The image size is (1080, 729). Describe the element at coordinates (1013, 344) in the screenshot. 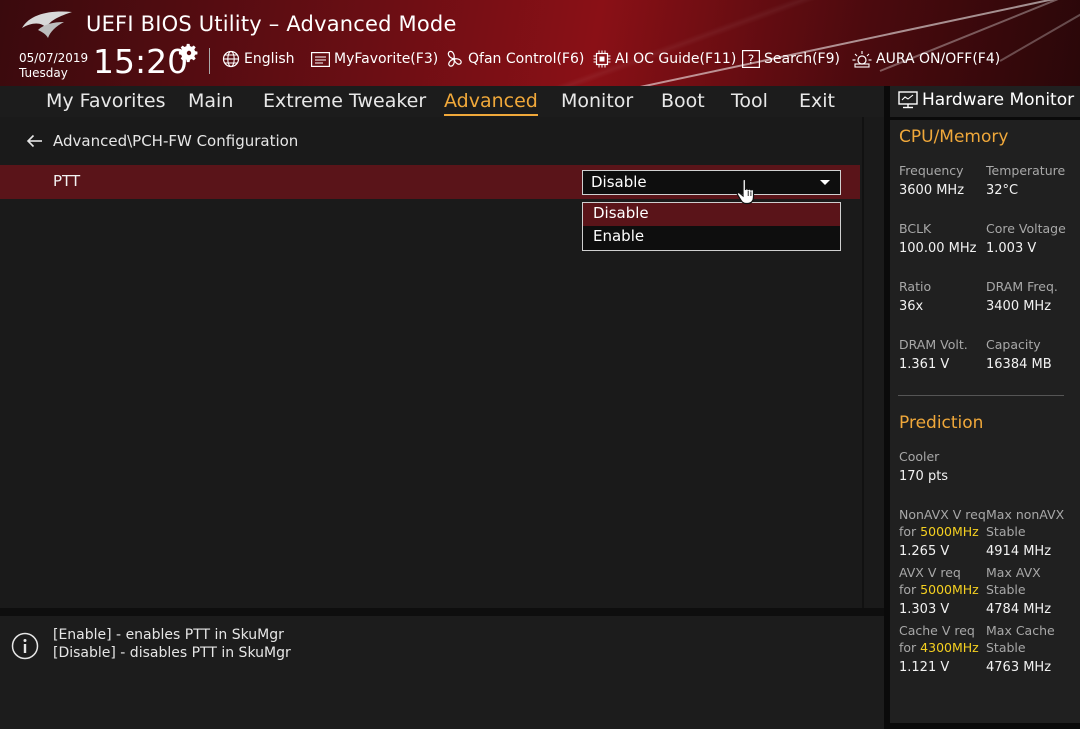

I see `hw-label-capacity: Capacity` at that location.